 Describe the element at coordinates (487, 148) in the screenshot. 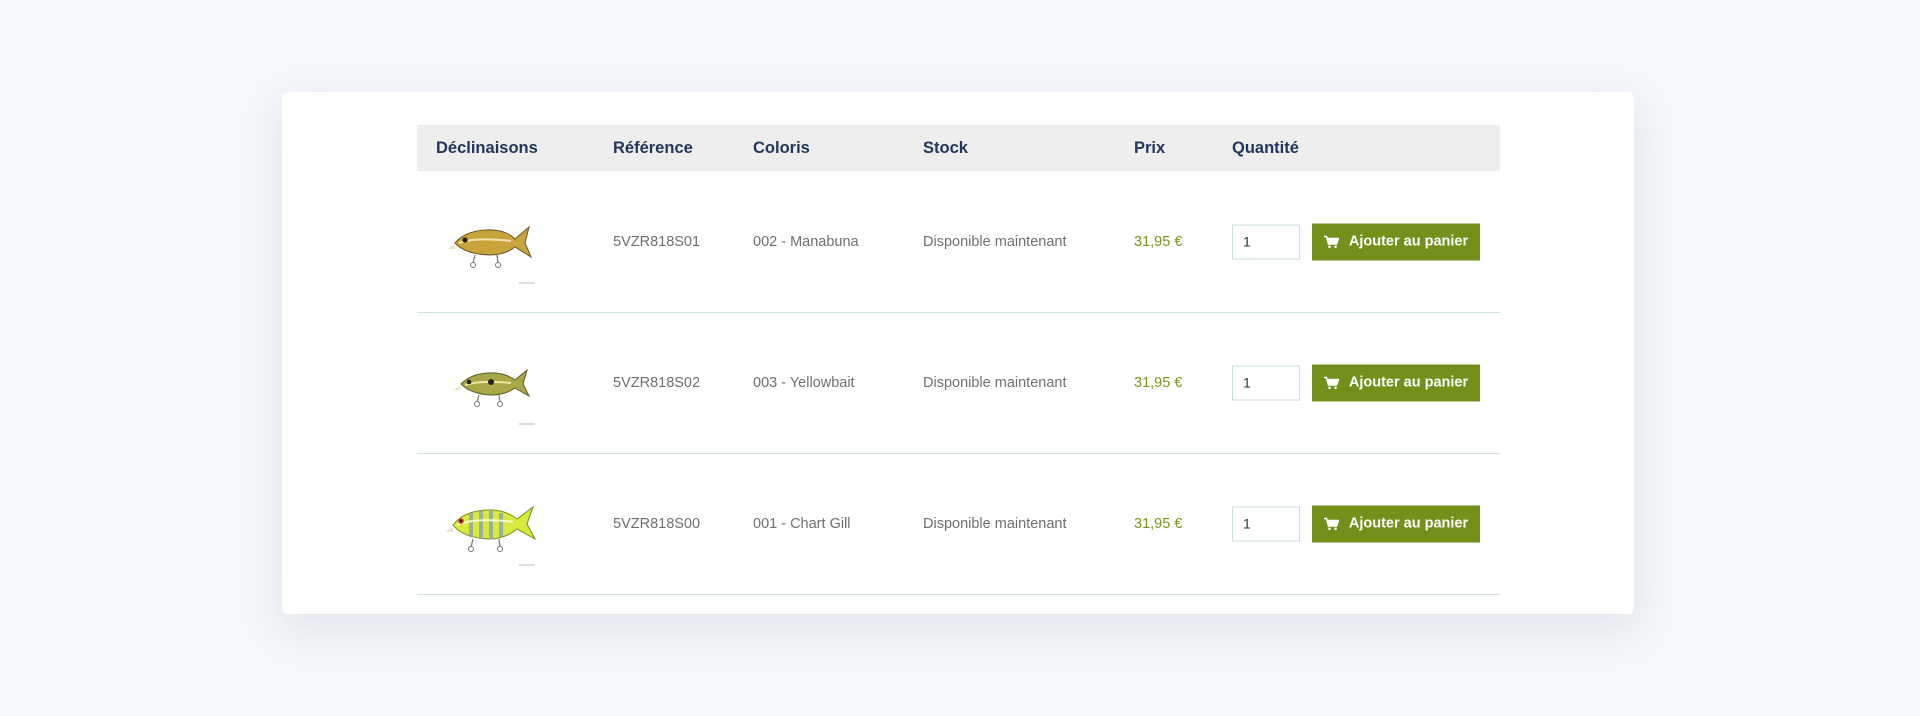

I see `header-variants: Déclinaisons` at that location.